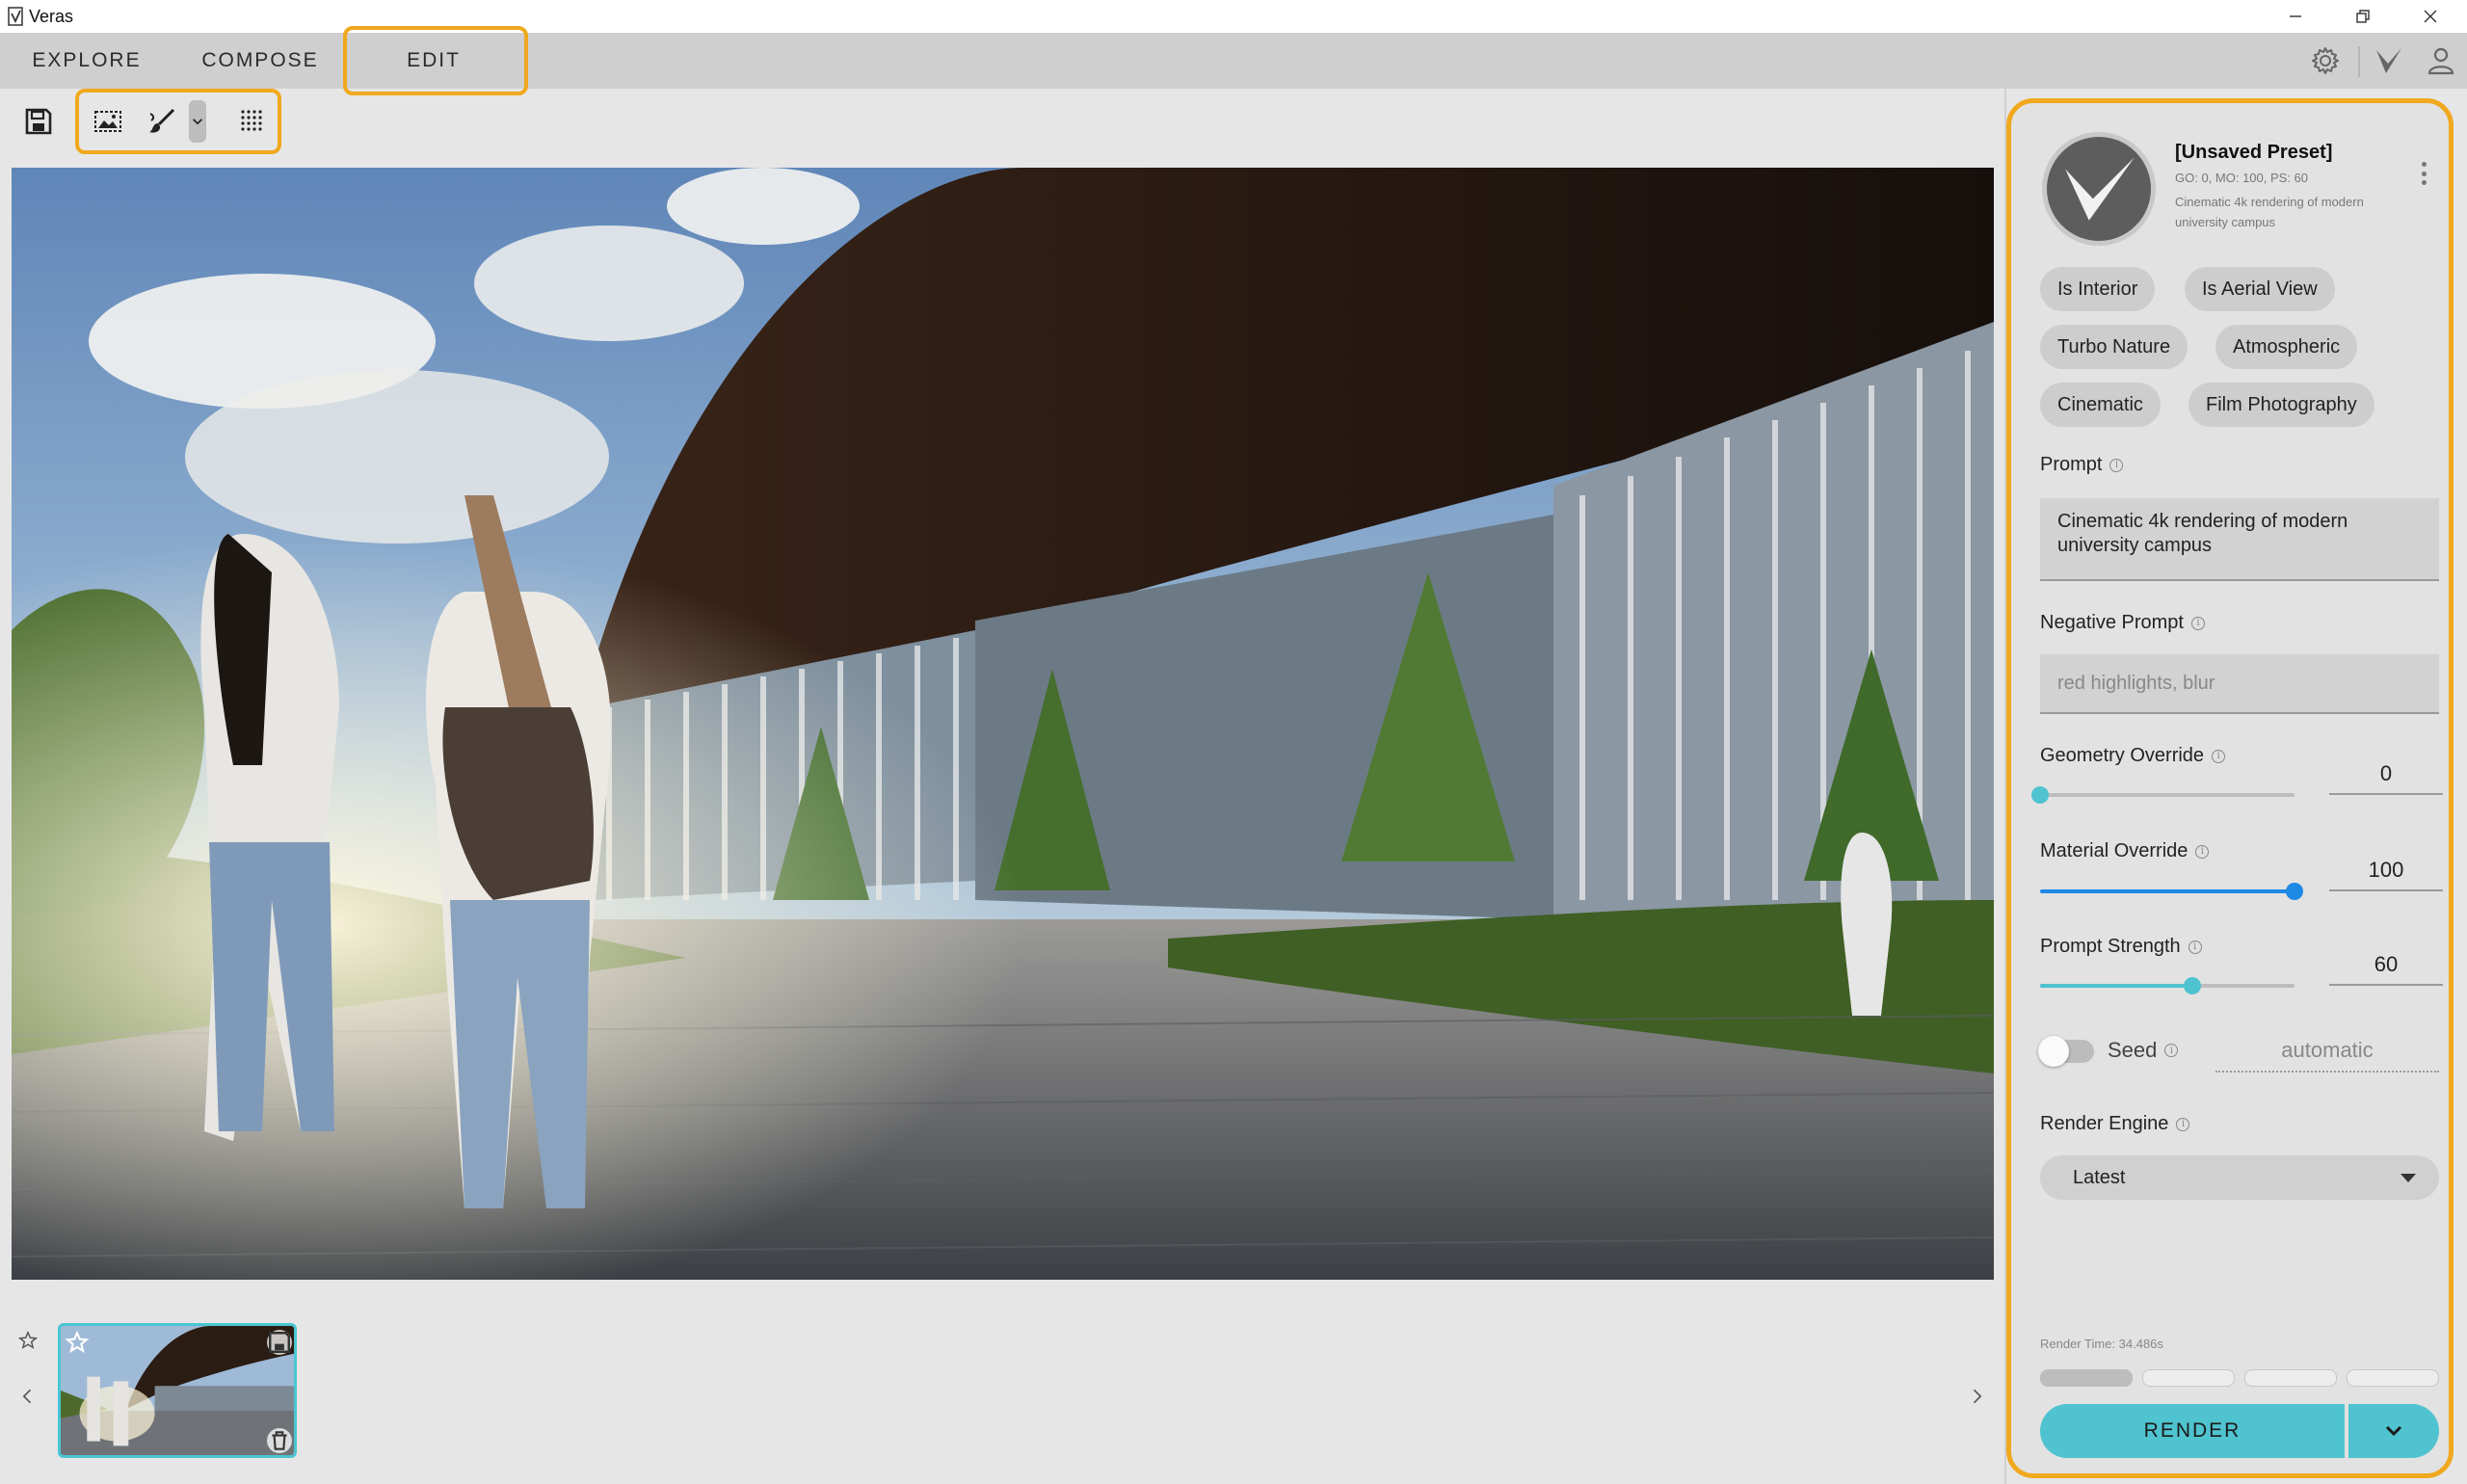 Image resolution: width=2467 pixels, height=1484 pixels. I want to click on prompt-strength-label: Prompt Strength i, so click(2121, 947).